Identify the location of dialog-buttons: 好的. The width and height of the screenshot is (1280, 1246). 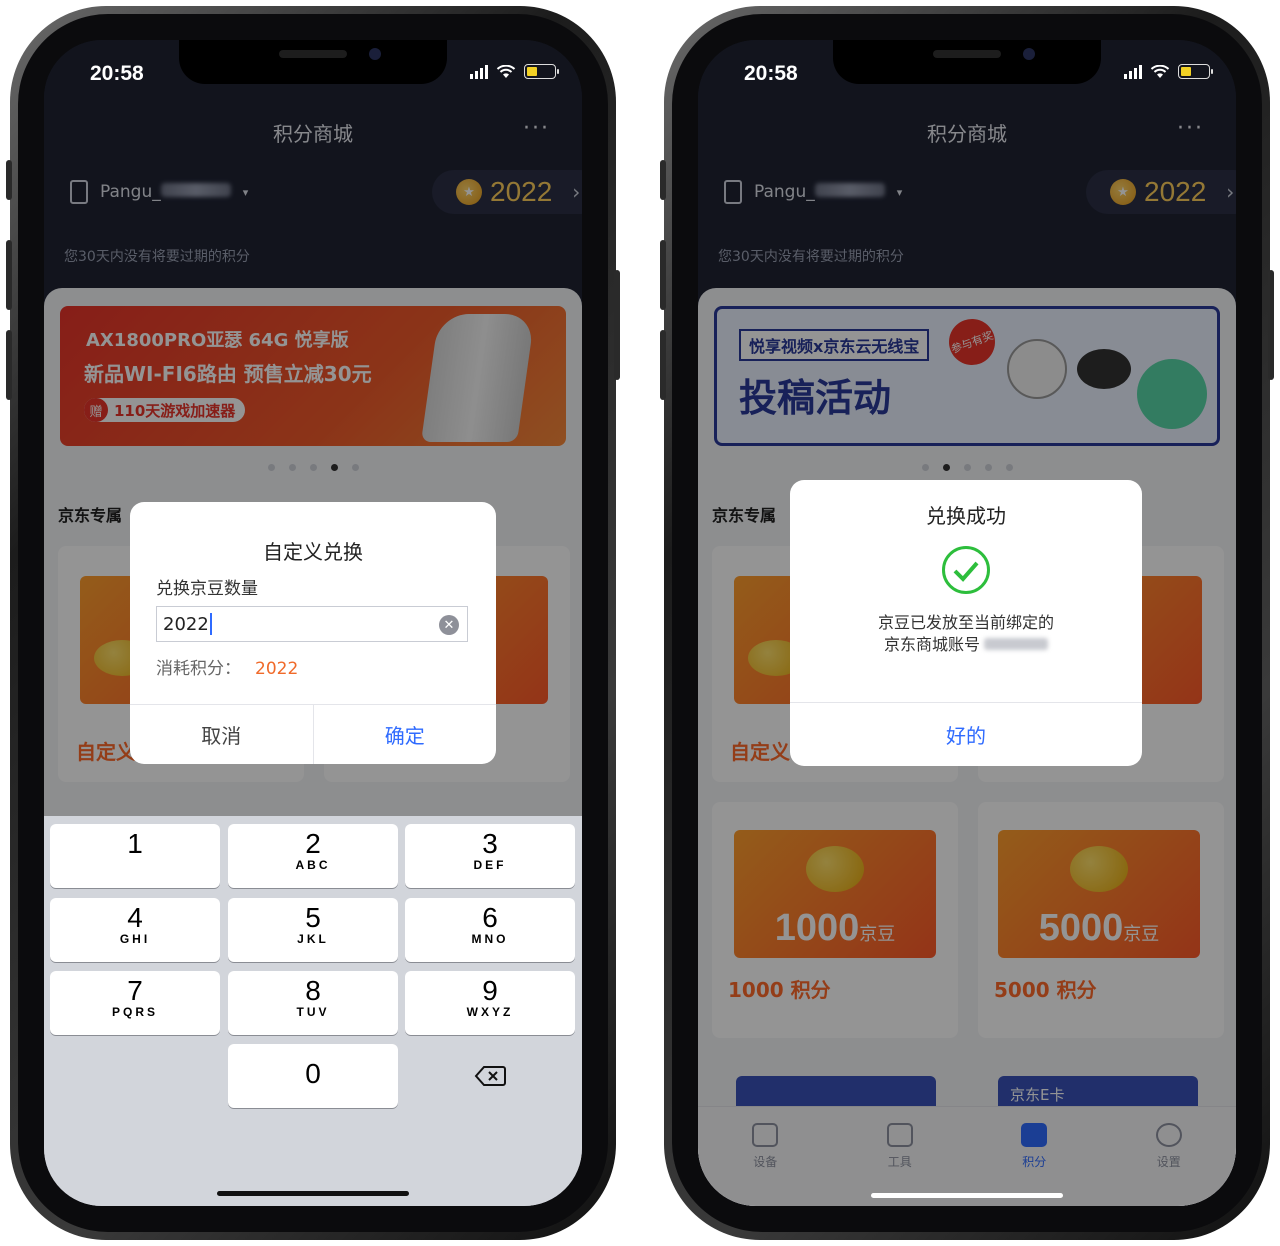
(966, 734).